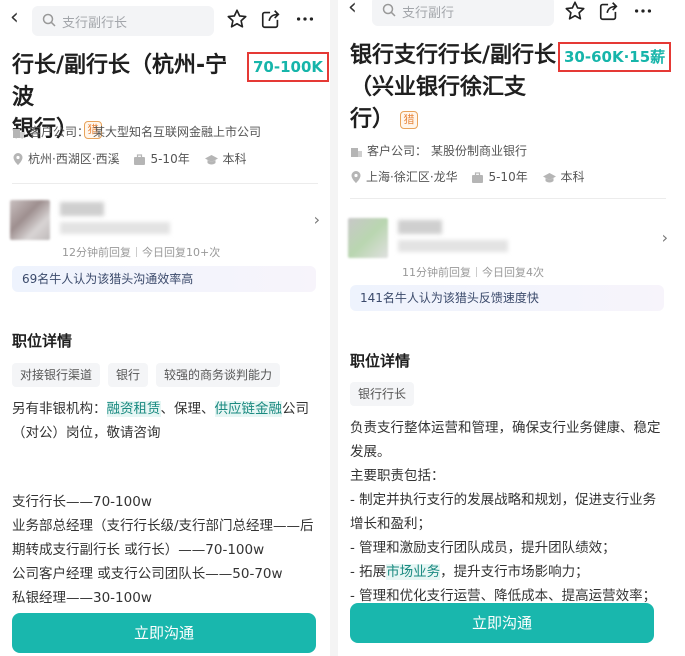 This screenshot has width=685, height=656. I want to click on job-meta-row: 杭州·西湖区·西溪 5-10年 本科, so click(129, 159).